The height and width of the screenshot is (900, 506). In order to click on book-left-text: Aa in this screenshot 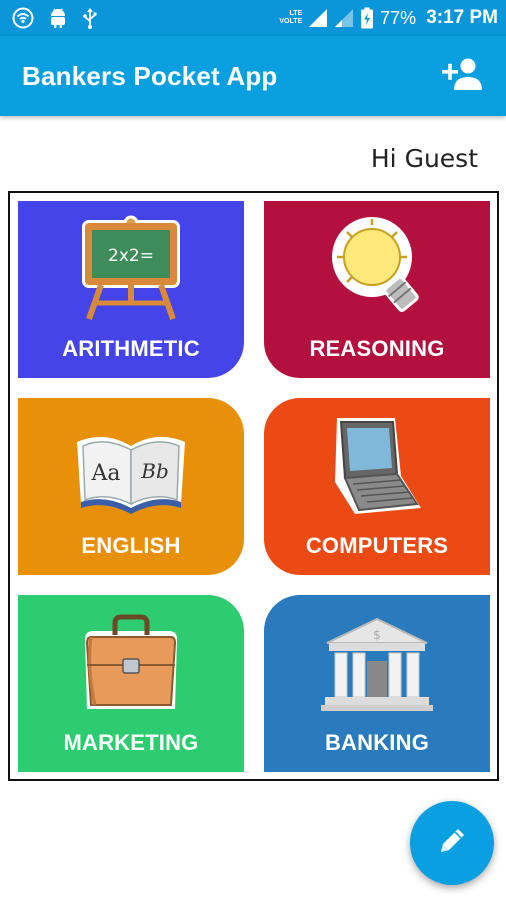, I will do `click(105, 473)`.